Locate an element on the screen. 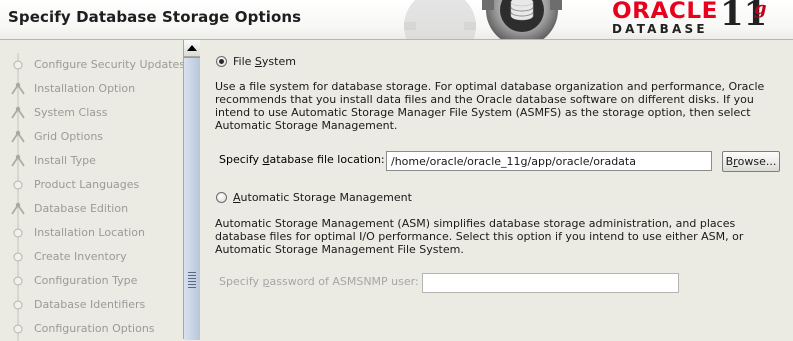  scroll-up-button is located at coordinates (192, 48).